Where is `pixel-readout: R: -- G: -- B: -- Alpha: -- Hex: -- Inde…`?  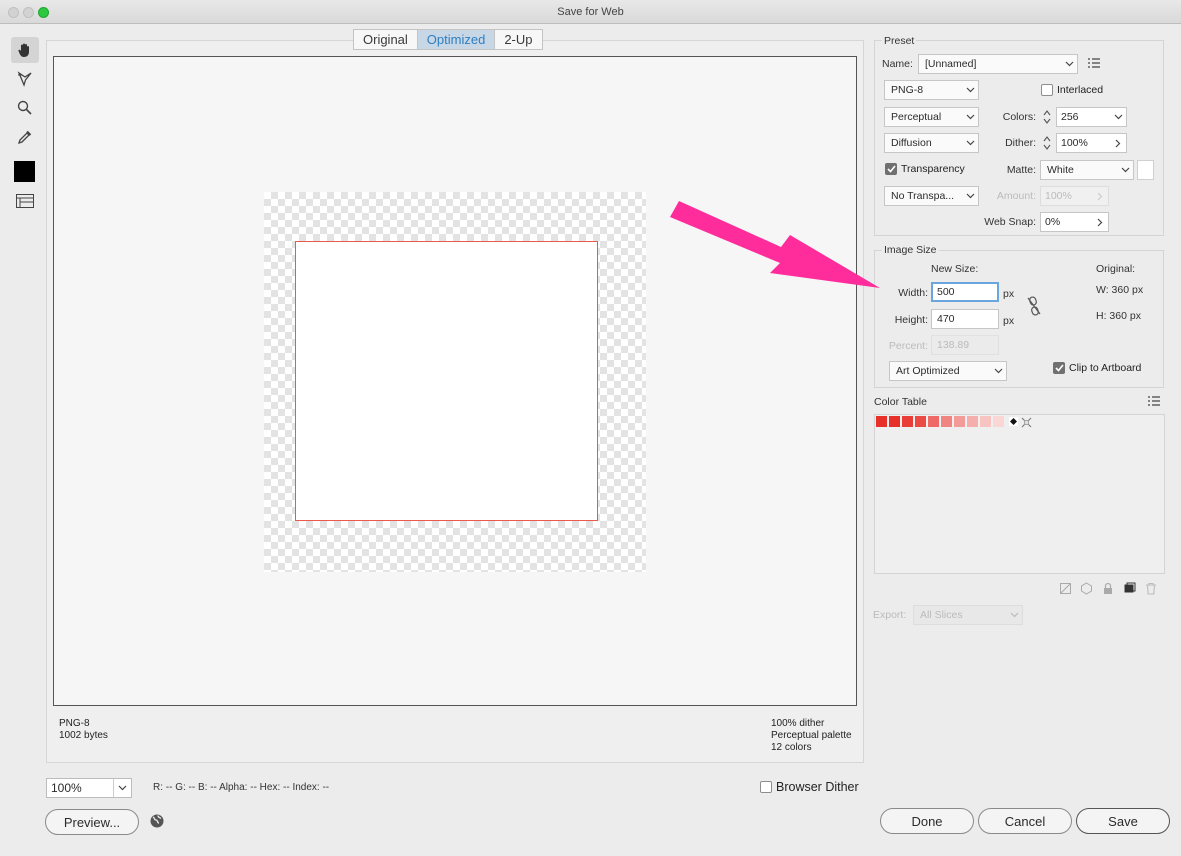
pixel-readout: R: -- G: -- B: -- Alpha: -- Hex: -- Inde… is located at coordinates (241, 787).